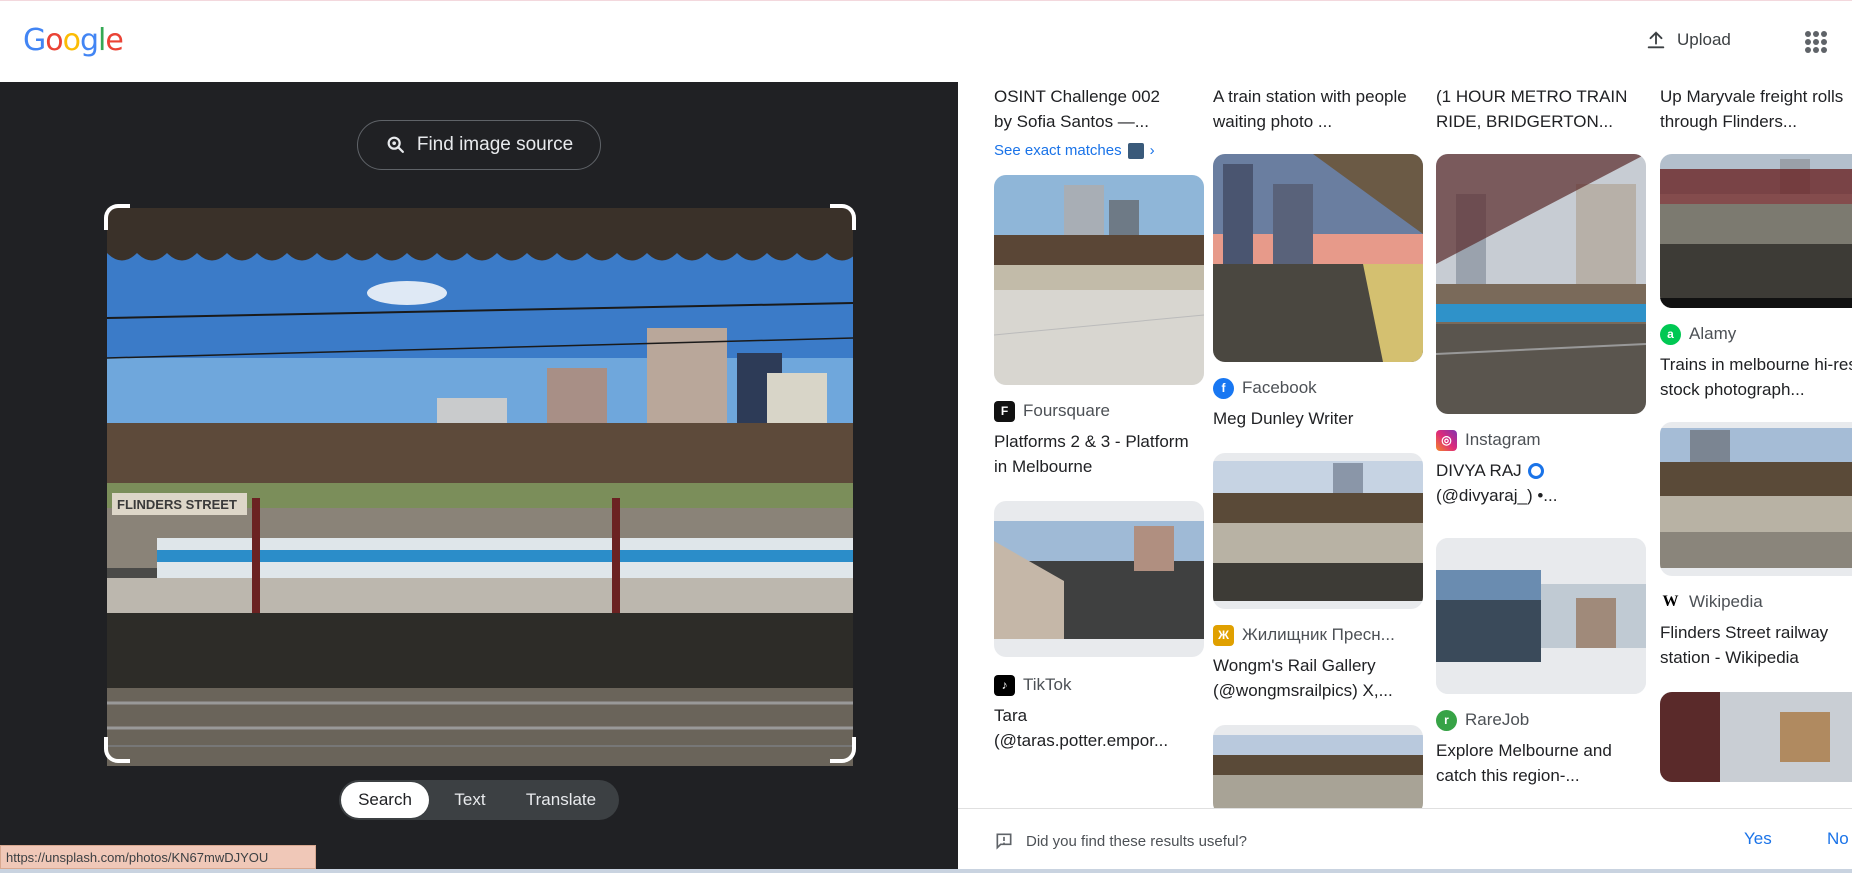 Image resolution: width=1852 pixels, height=873 pixels. What do you see at coordinates (1497, 719) in the screenshot?
I see `source-name: RareJob` at bounding box center [1497, 719].